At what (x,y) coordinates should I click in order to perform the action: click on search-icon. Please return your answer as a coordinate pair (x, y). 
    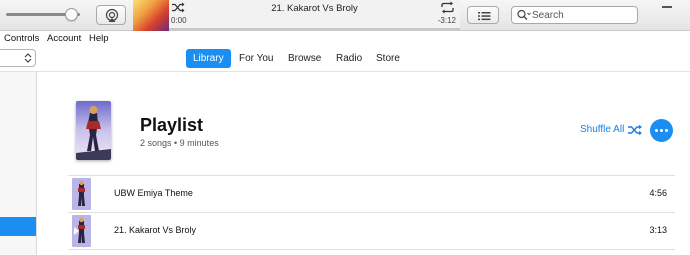
    Looking at the image, I should click on (524, 14).